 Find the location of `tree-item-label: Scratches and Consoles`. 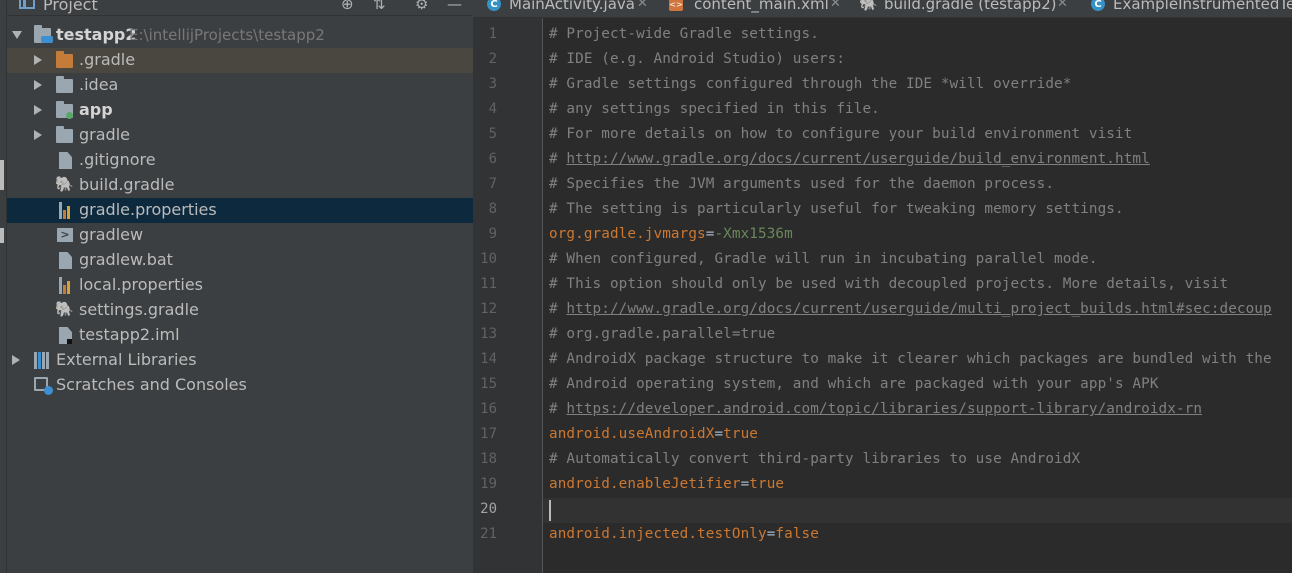

tree-item-label: Scratches and Consoles is located at coordinates (151, 384).